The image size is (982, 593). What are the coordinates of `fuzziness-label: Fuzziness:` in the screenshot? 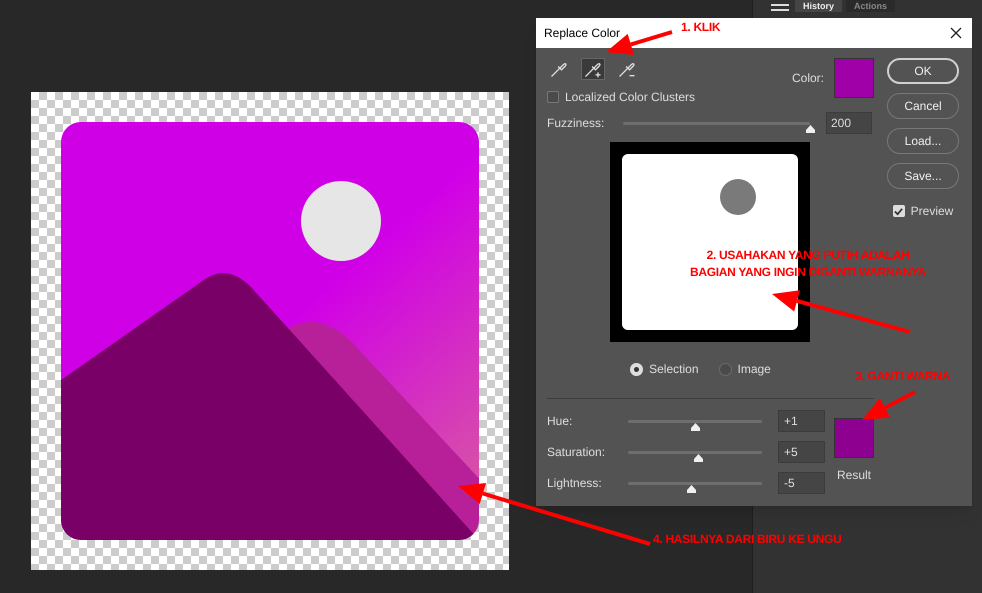 It's located at (576, 123).